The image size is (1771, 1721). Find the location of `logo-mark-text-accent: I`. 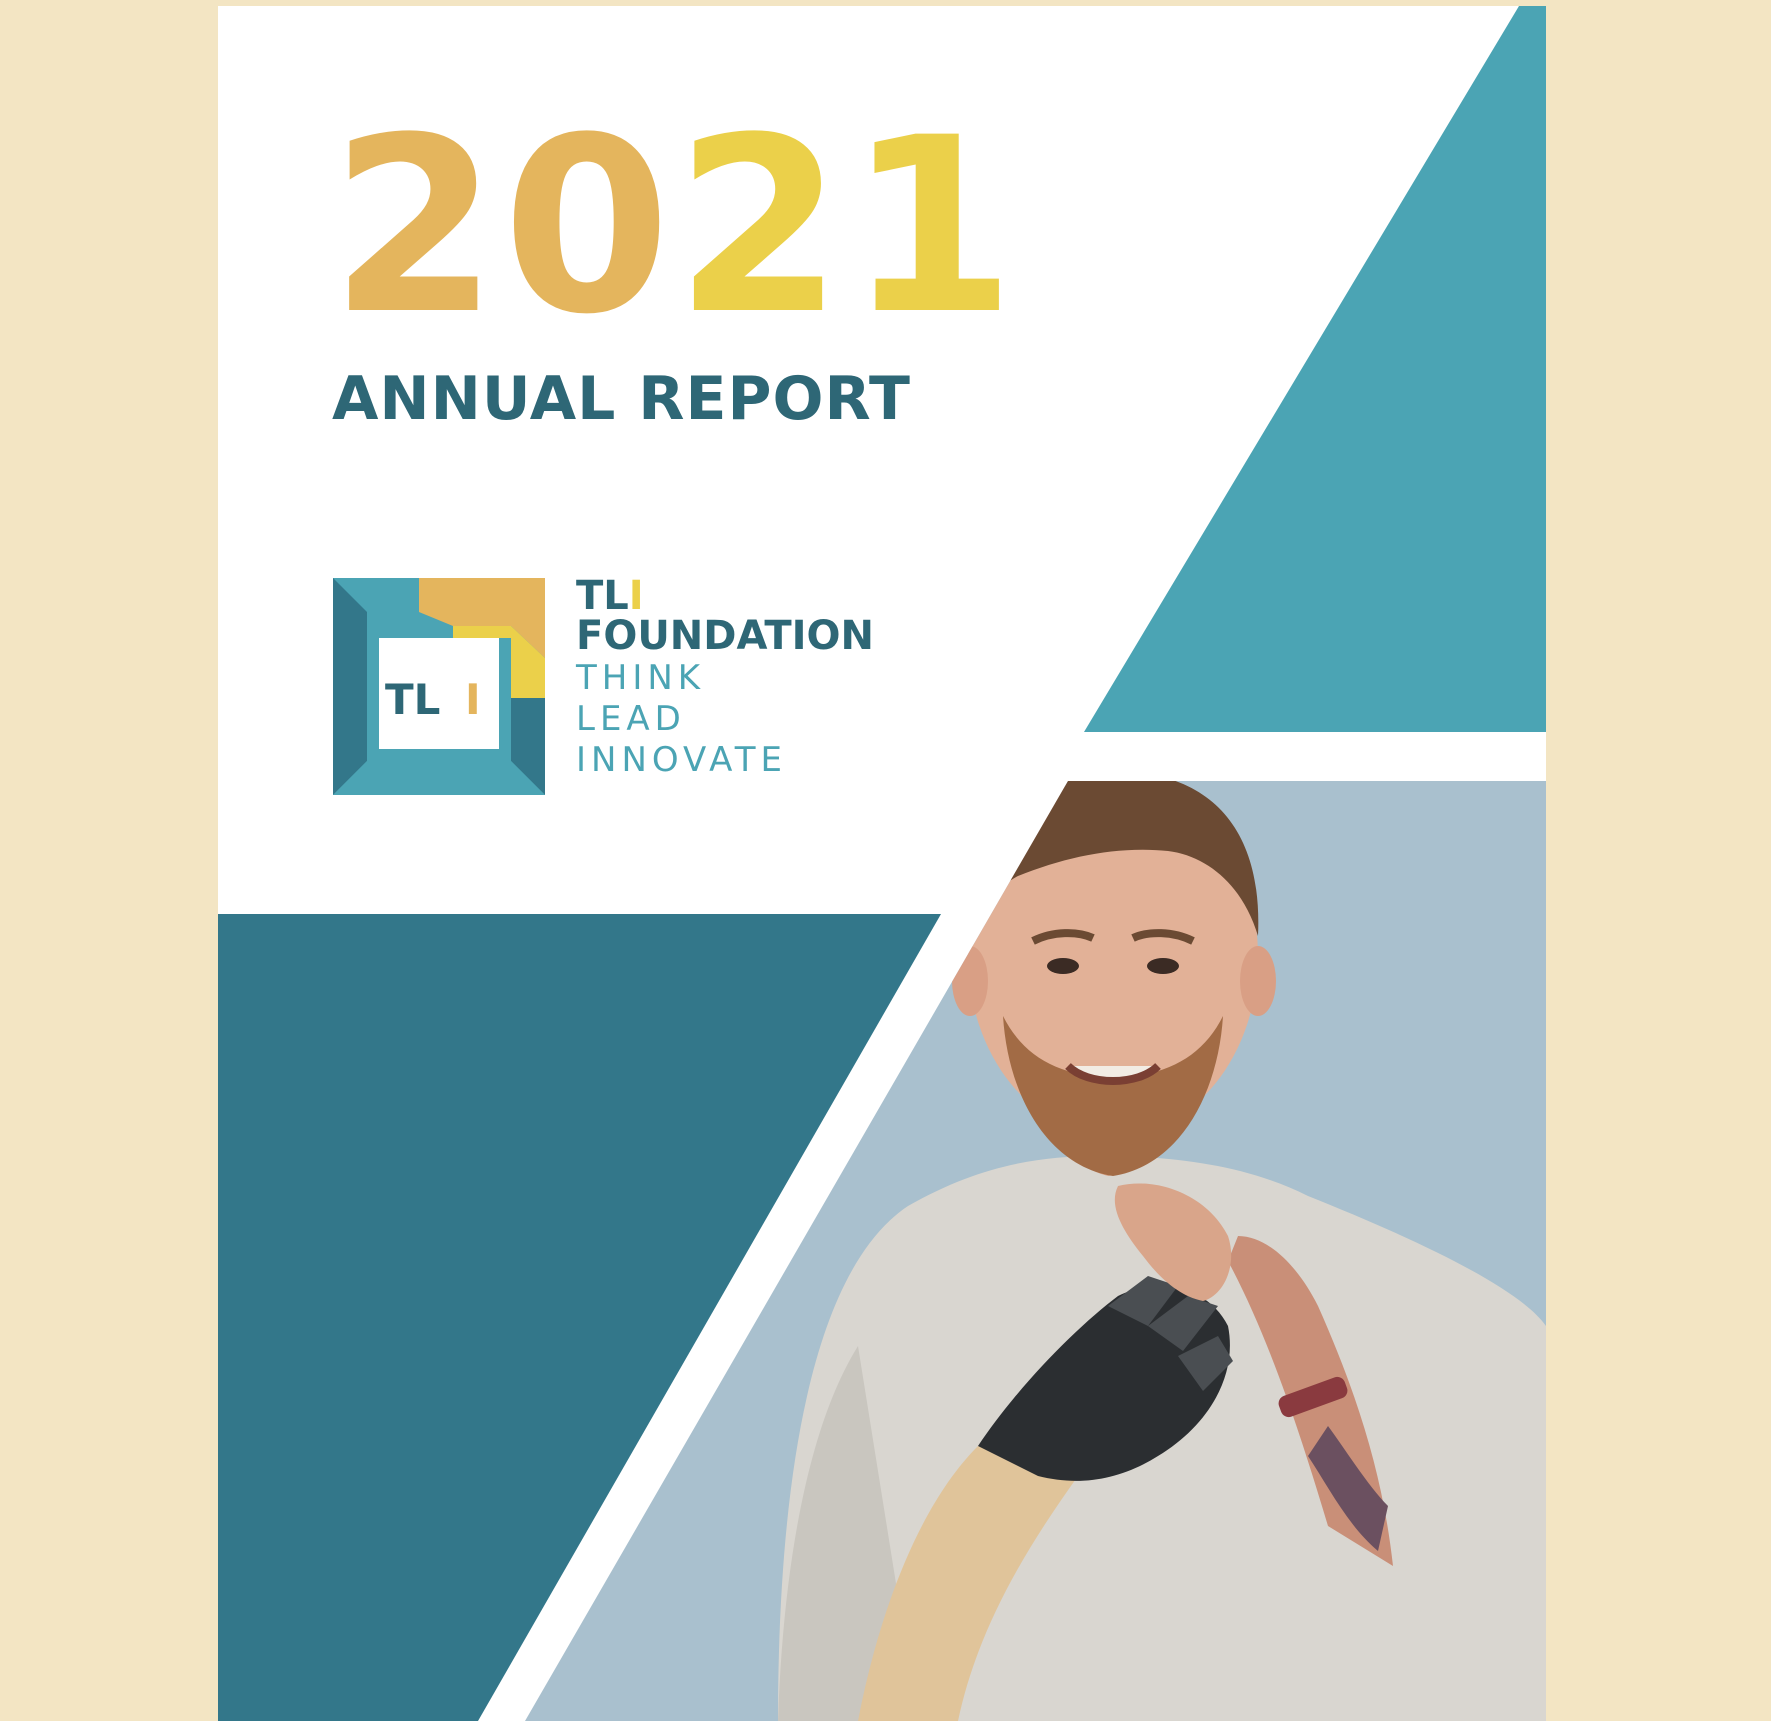

logo-mark-text-accent: I is located at coordinates (473, 699).